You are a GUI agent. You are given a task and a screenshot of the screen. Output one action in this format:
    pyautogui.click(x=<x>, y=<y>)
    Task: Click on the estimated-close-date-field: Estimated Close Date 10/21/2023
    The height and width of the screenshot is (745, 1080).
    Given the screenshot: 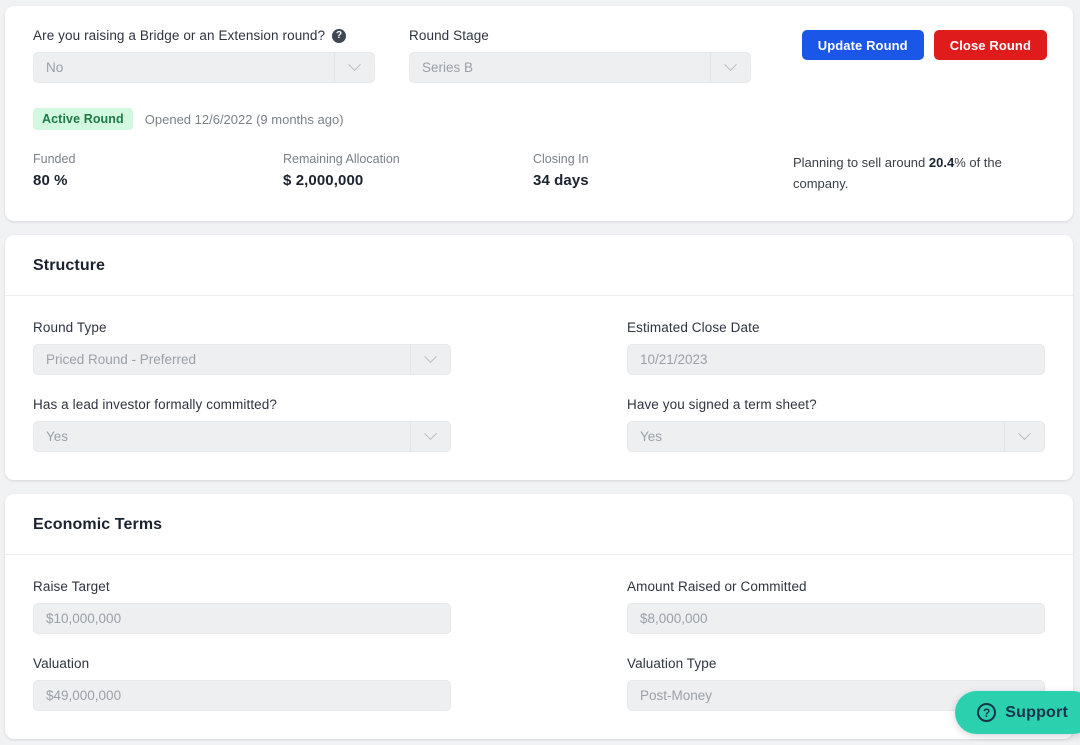 What is the action you would take?
    pyautogui.click(x=836, y=347)
    